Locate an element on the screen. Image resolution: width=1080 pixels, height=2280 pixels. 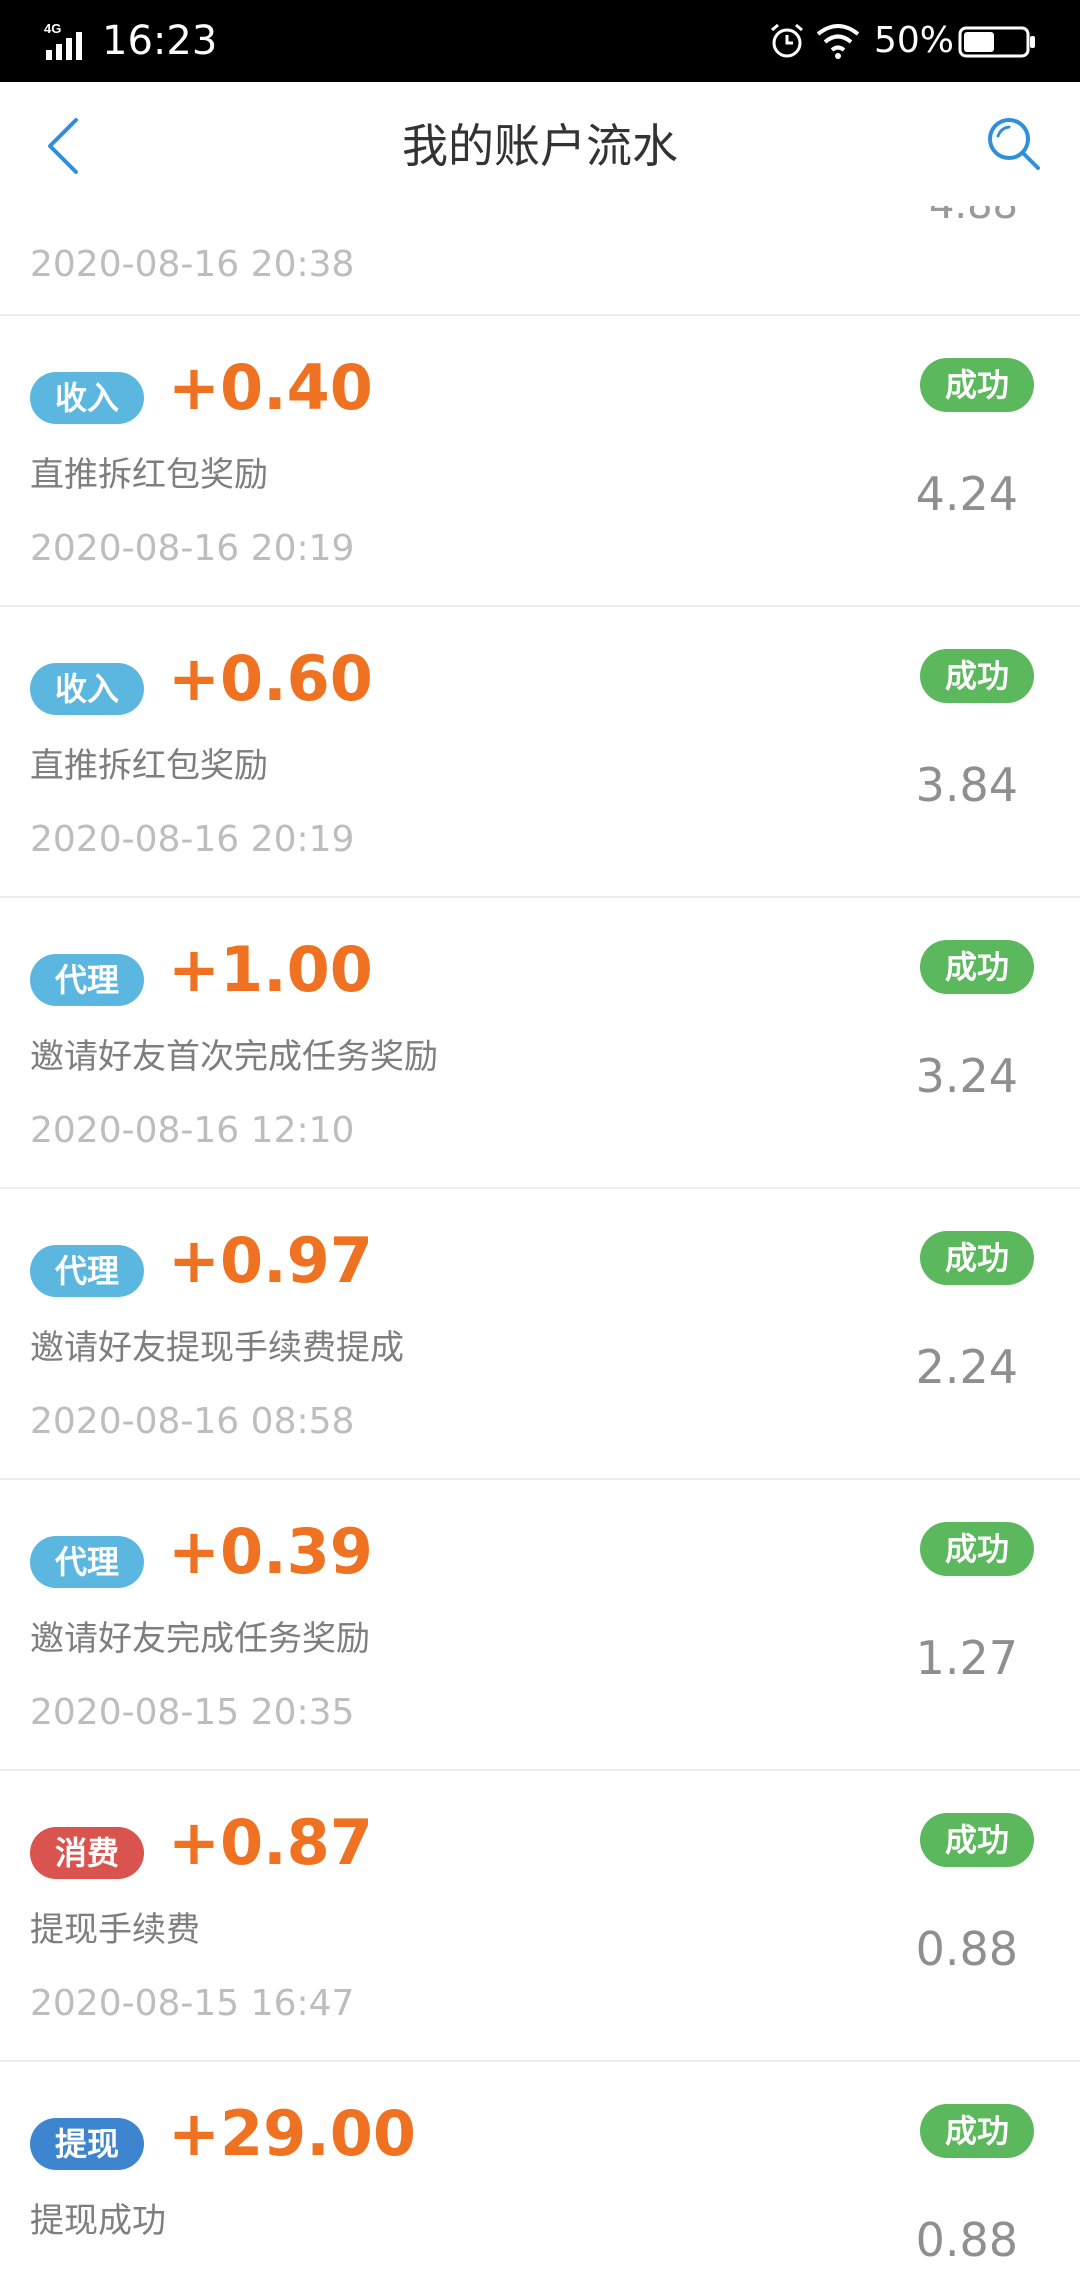
list-item: 提现 +29.00 提现成功 成功 0.88 is located at coordinates (540, 2171).